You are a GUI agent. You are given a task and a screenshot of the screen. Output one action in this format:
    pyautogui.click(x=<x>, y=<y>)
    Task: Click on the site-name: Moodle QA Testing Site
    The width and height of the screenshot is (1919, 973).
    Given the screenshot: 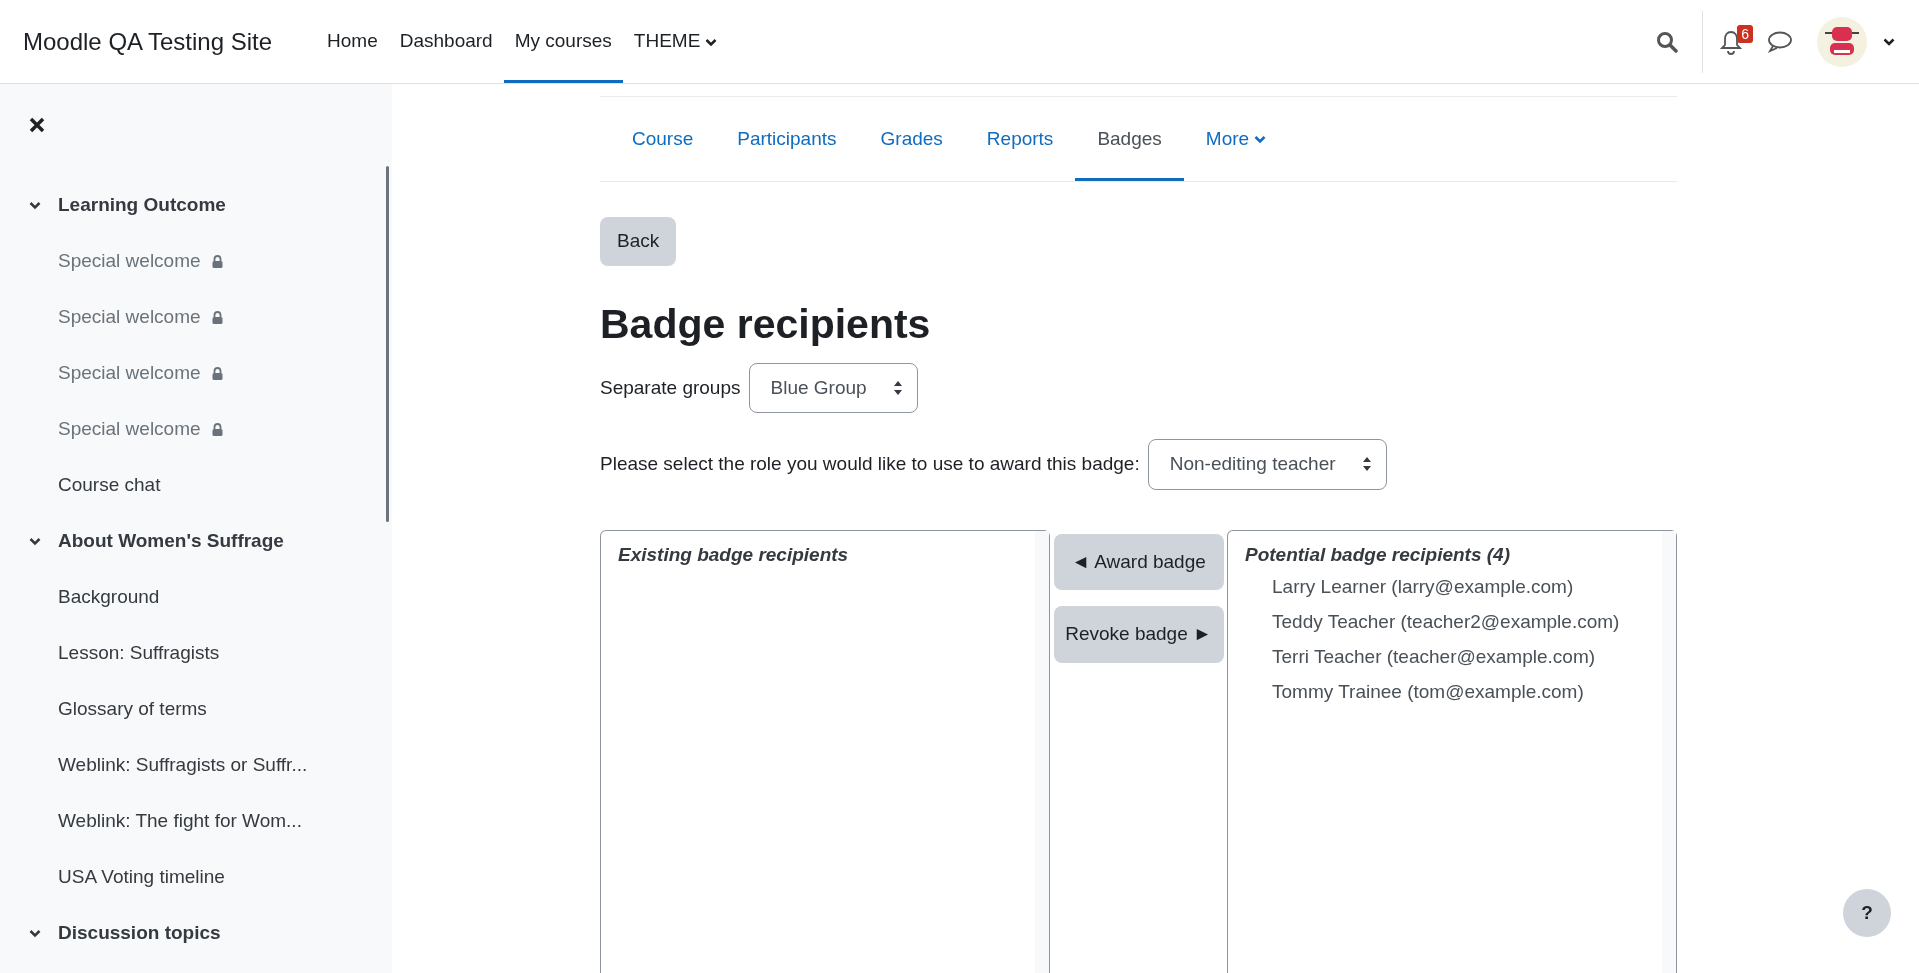 What is the action you would take?
    pyautogui.click(x=148, y=41)
    